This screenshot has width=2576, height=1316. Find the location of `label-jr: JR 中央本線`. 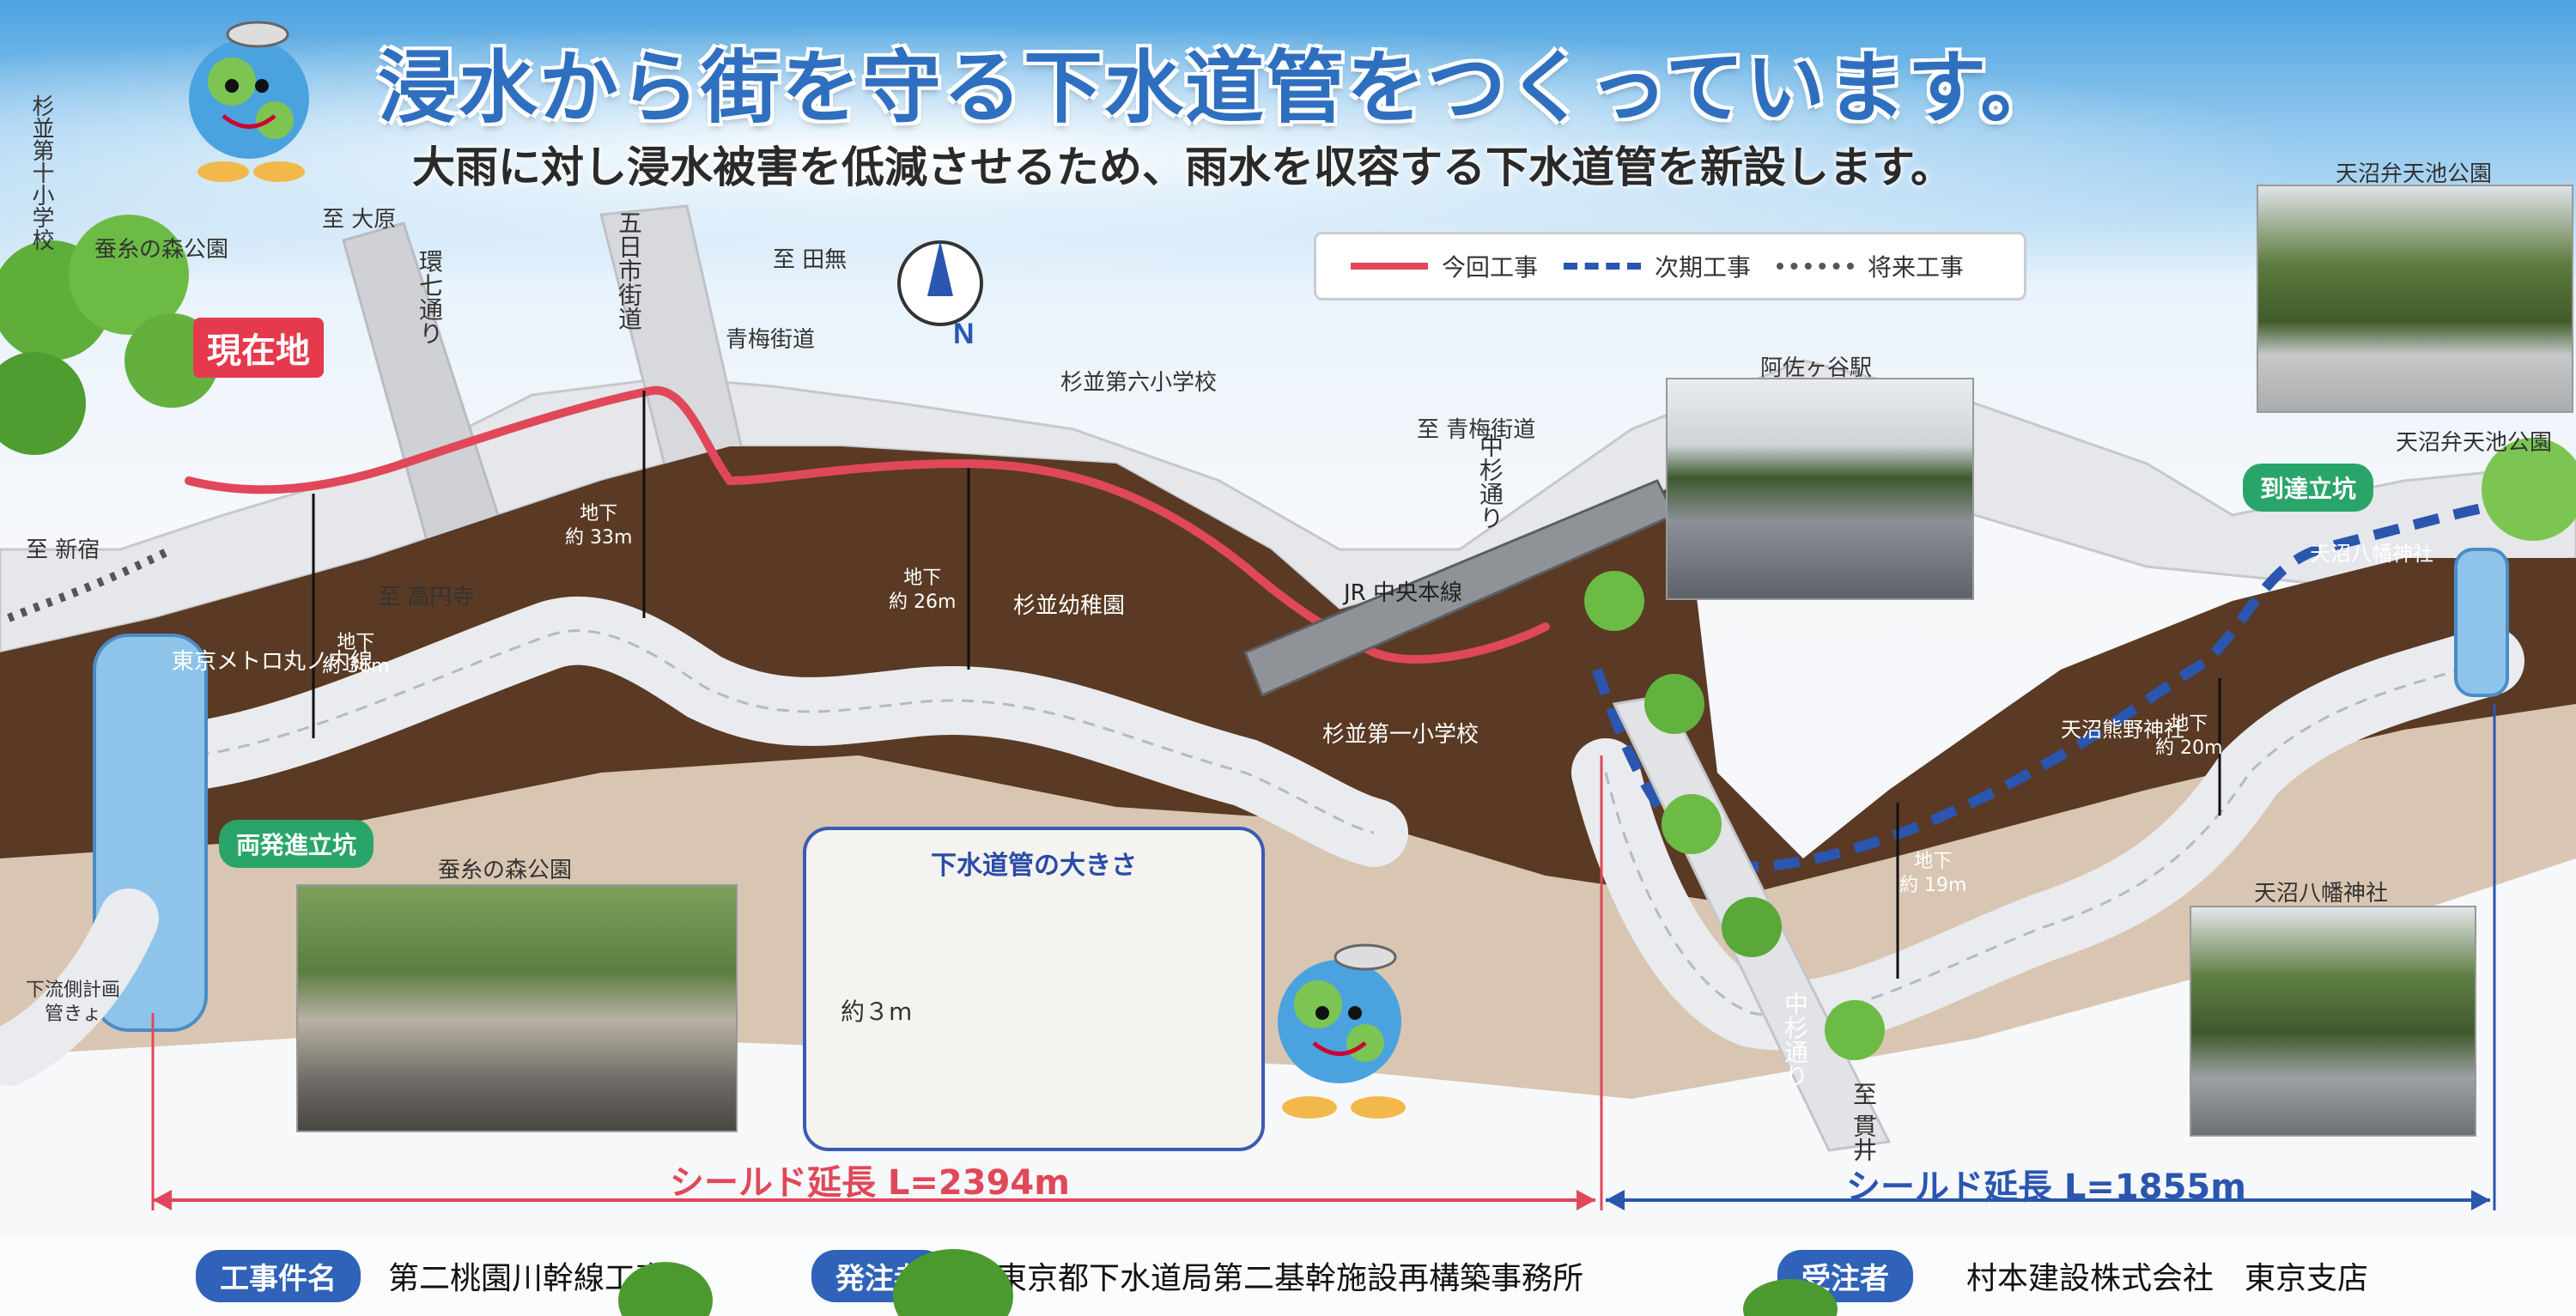

label-jr: JR 中央本線 is located at coordinates (1403, 593).